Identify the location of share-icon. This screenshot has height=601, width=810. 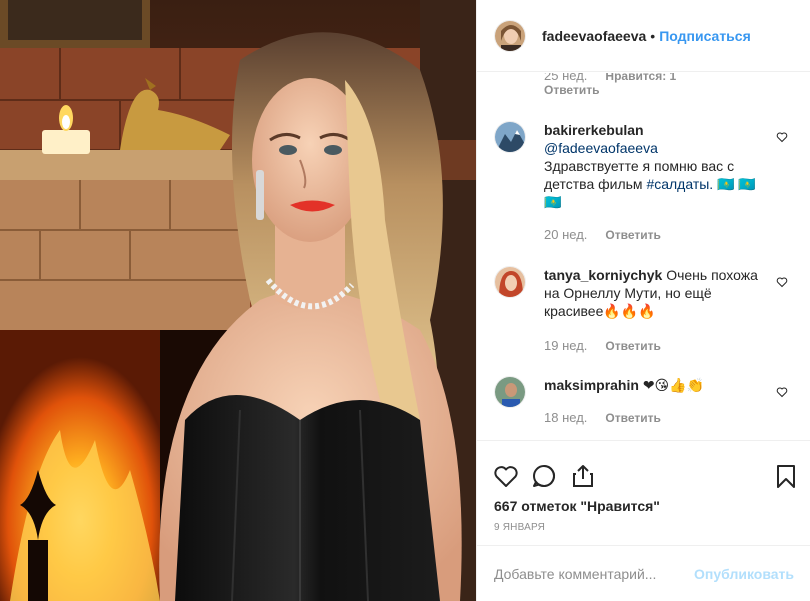
(583, 476).